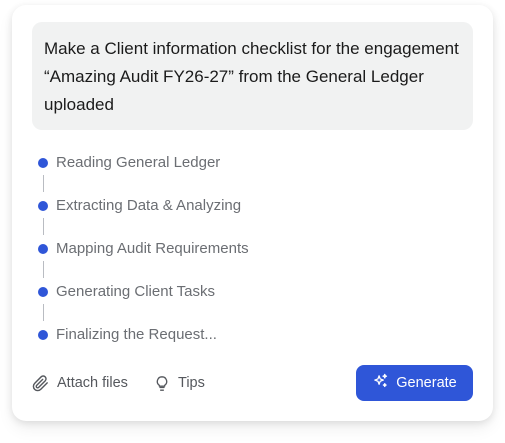 Image resolution: width=505 pixels, height=443 pixels. Describe the element at coordinates (135, 291) in the screenshot. I see `step-label: Generating Client Tasks` at that location.